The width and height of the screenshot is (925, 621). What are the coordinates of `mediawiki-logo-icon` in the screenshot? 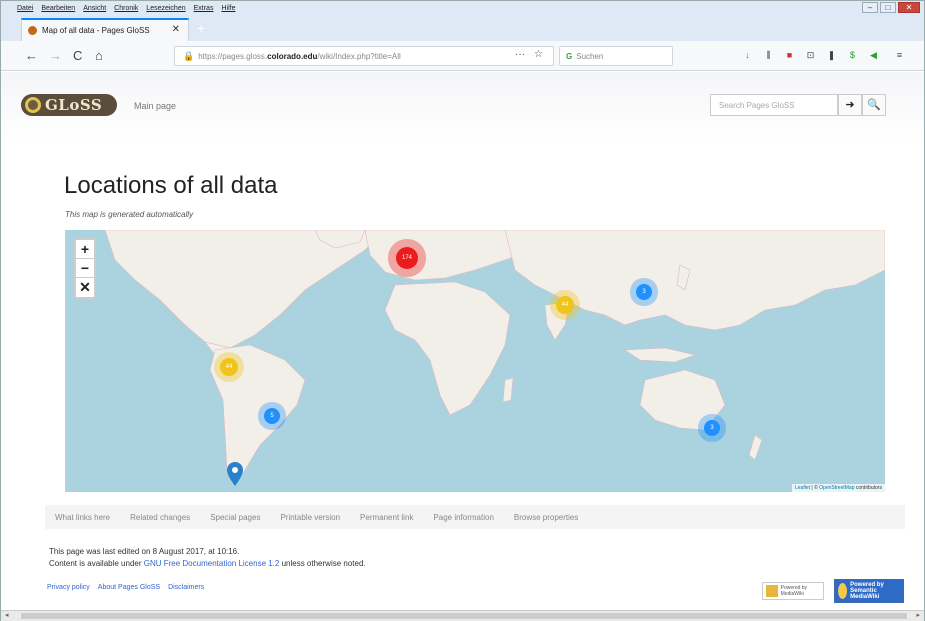 It's located at (772, 591).